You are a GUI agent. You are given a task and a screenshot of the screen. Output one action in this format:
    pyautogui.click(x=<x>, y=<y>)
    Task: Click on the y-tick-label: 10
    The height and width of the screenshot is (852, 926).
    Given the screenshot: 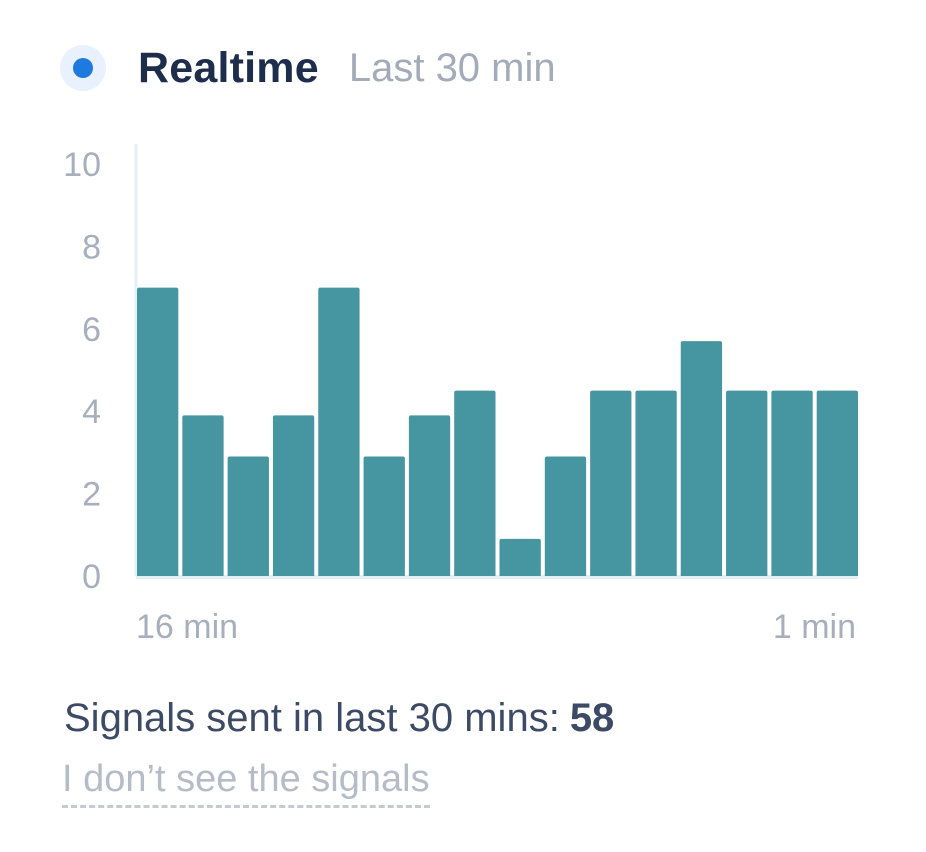 What is the action you would take?
    pyautogui.click(x=82, y=165)
    